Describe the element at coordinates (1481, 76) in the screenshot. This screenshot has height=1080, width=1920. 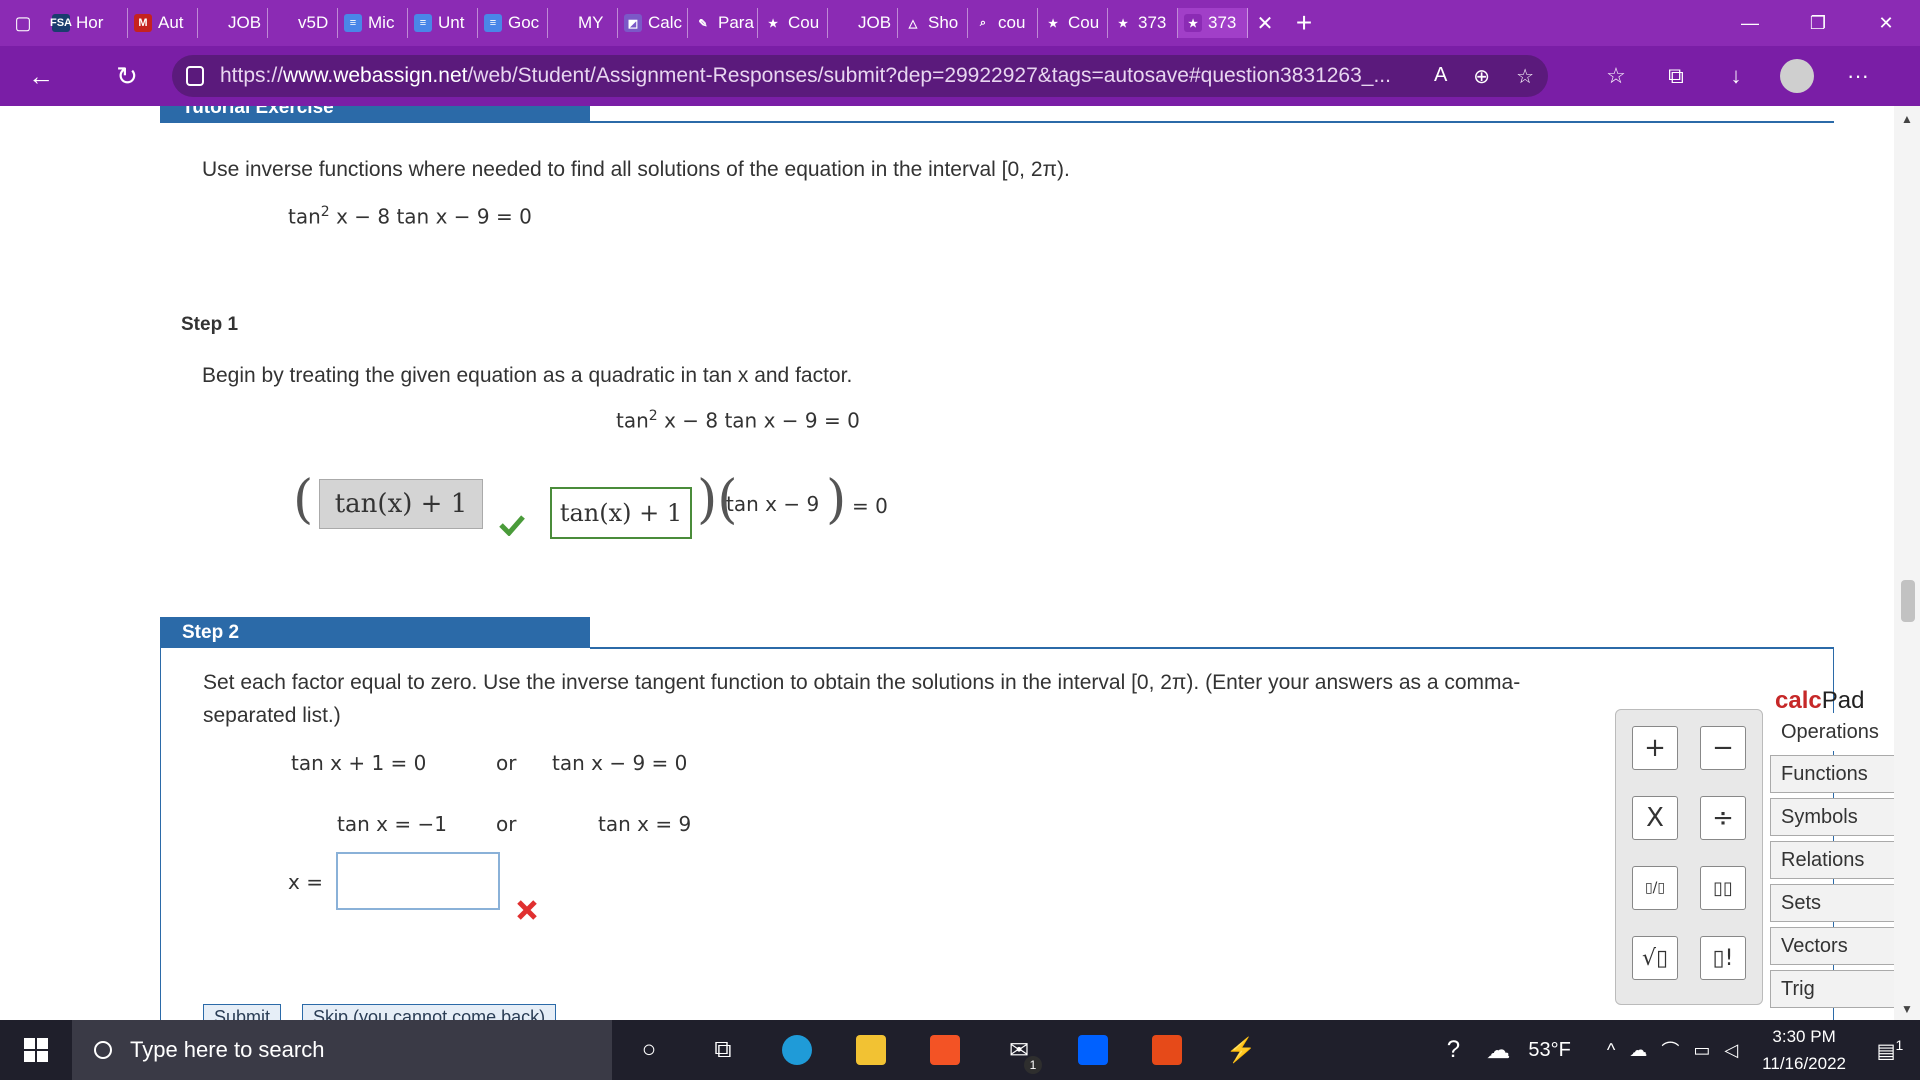
I see `zoom-icon: ⊕` at that location.